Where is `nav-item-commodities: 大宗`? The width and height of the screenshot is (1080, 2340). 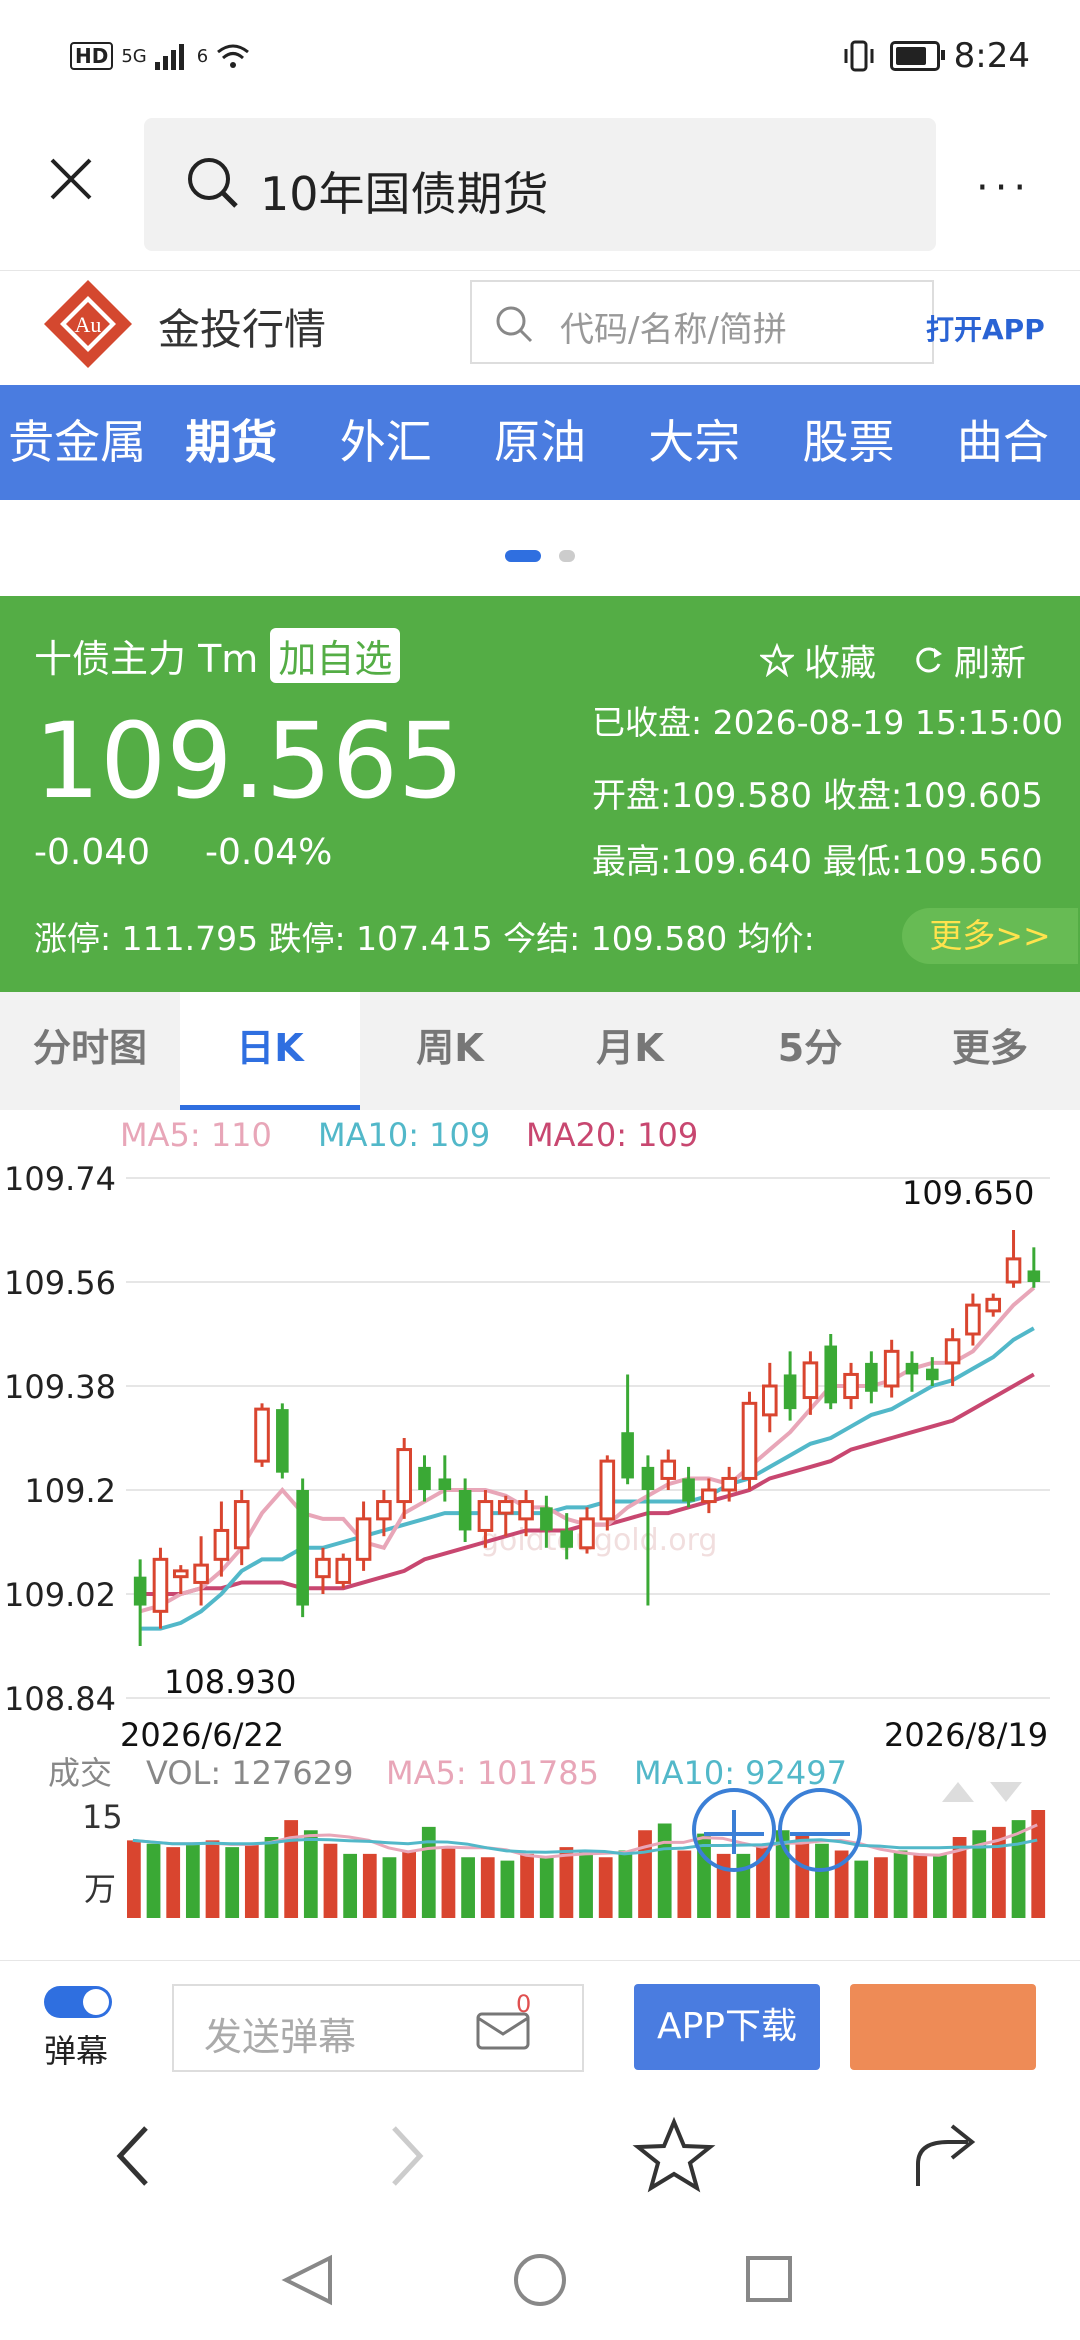 nav-item-commodities: 大宗 is located at coordinates (694, 442).